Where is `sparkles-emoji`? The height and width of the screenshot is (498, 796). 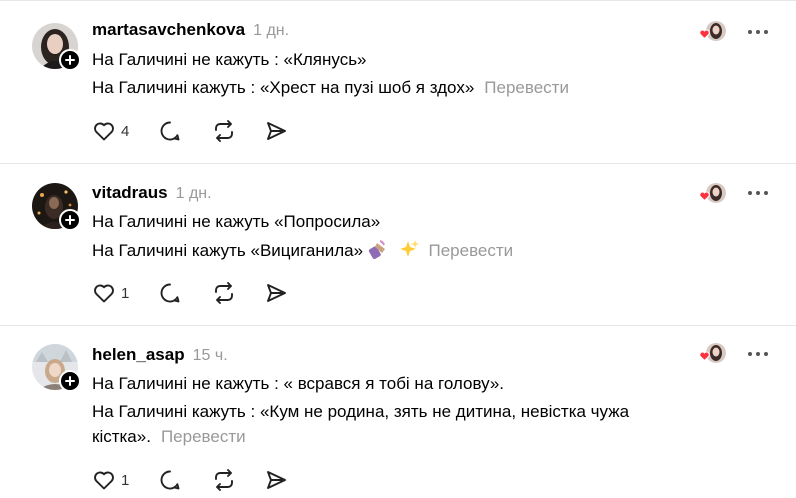 sparkles-emoji is located at coordinates (409, 248).